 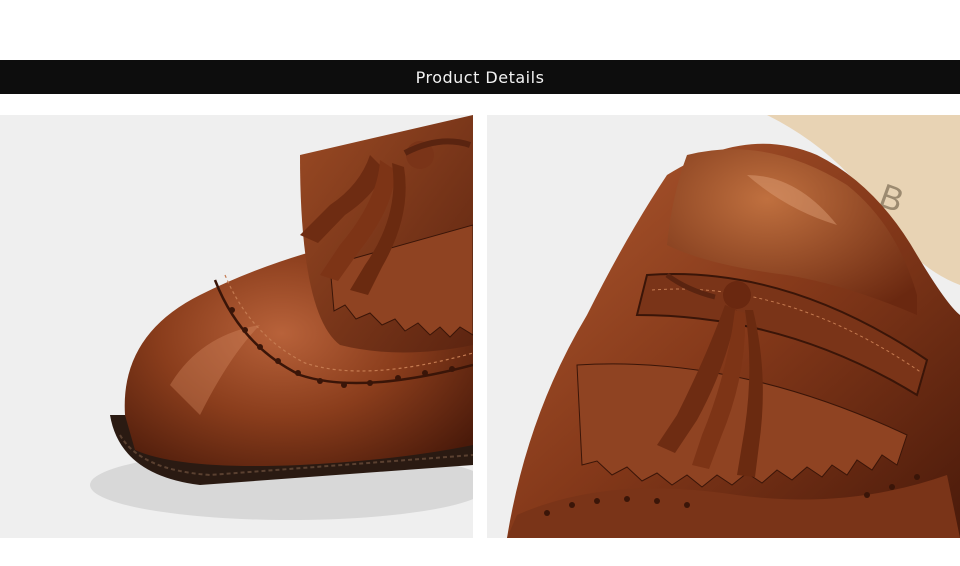 I want to click on banner-title: Product Details, so click(x=480, y=77).